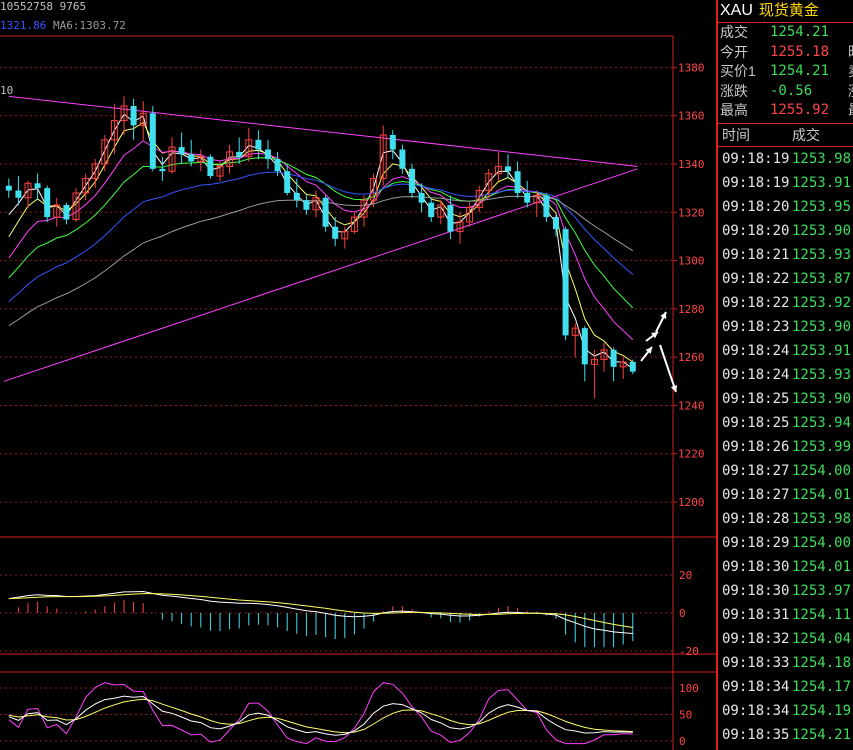 This screenshot has width=853, height=750. I want to click on trade-price: 1254.18, so click(822, 662).